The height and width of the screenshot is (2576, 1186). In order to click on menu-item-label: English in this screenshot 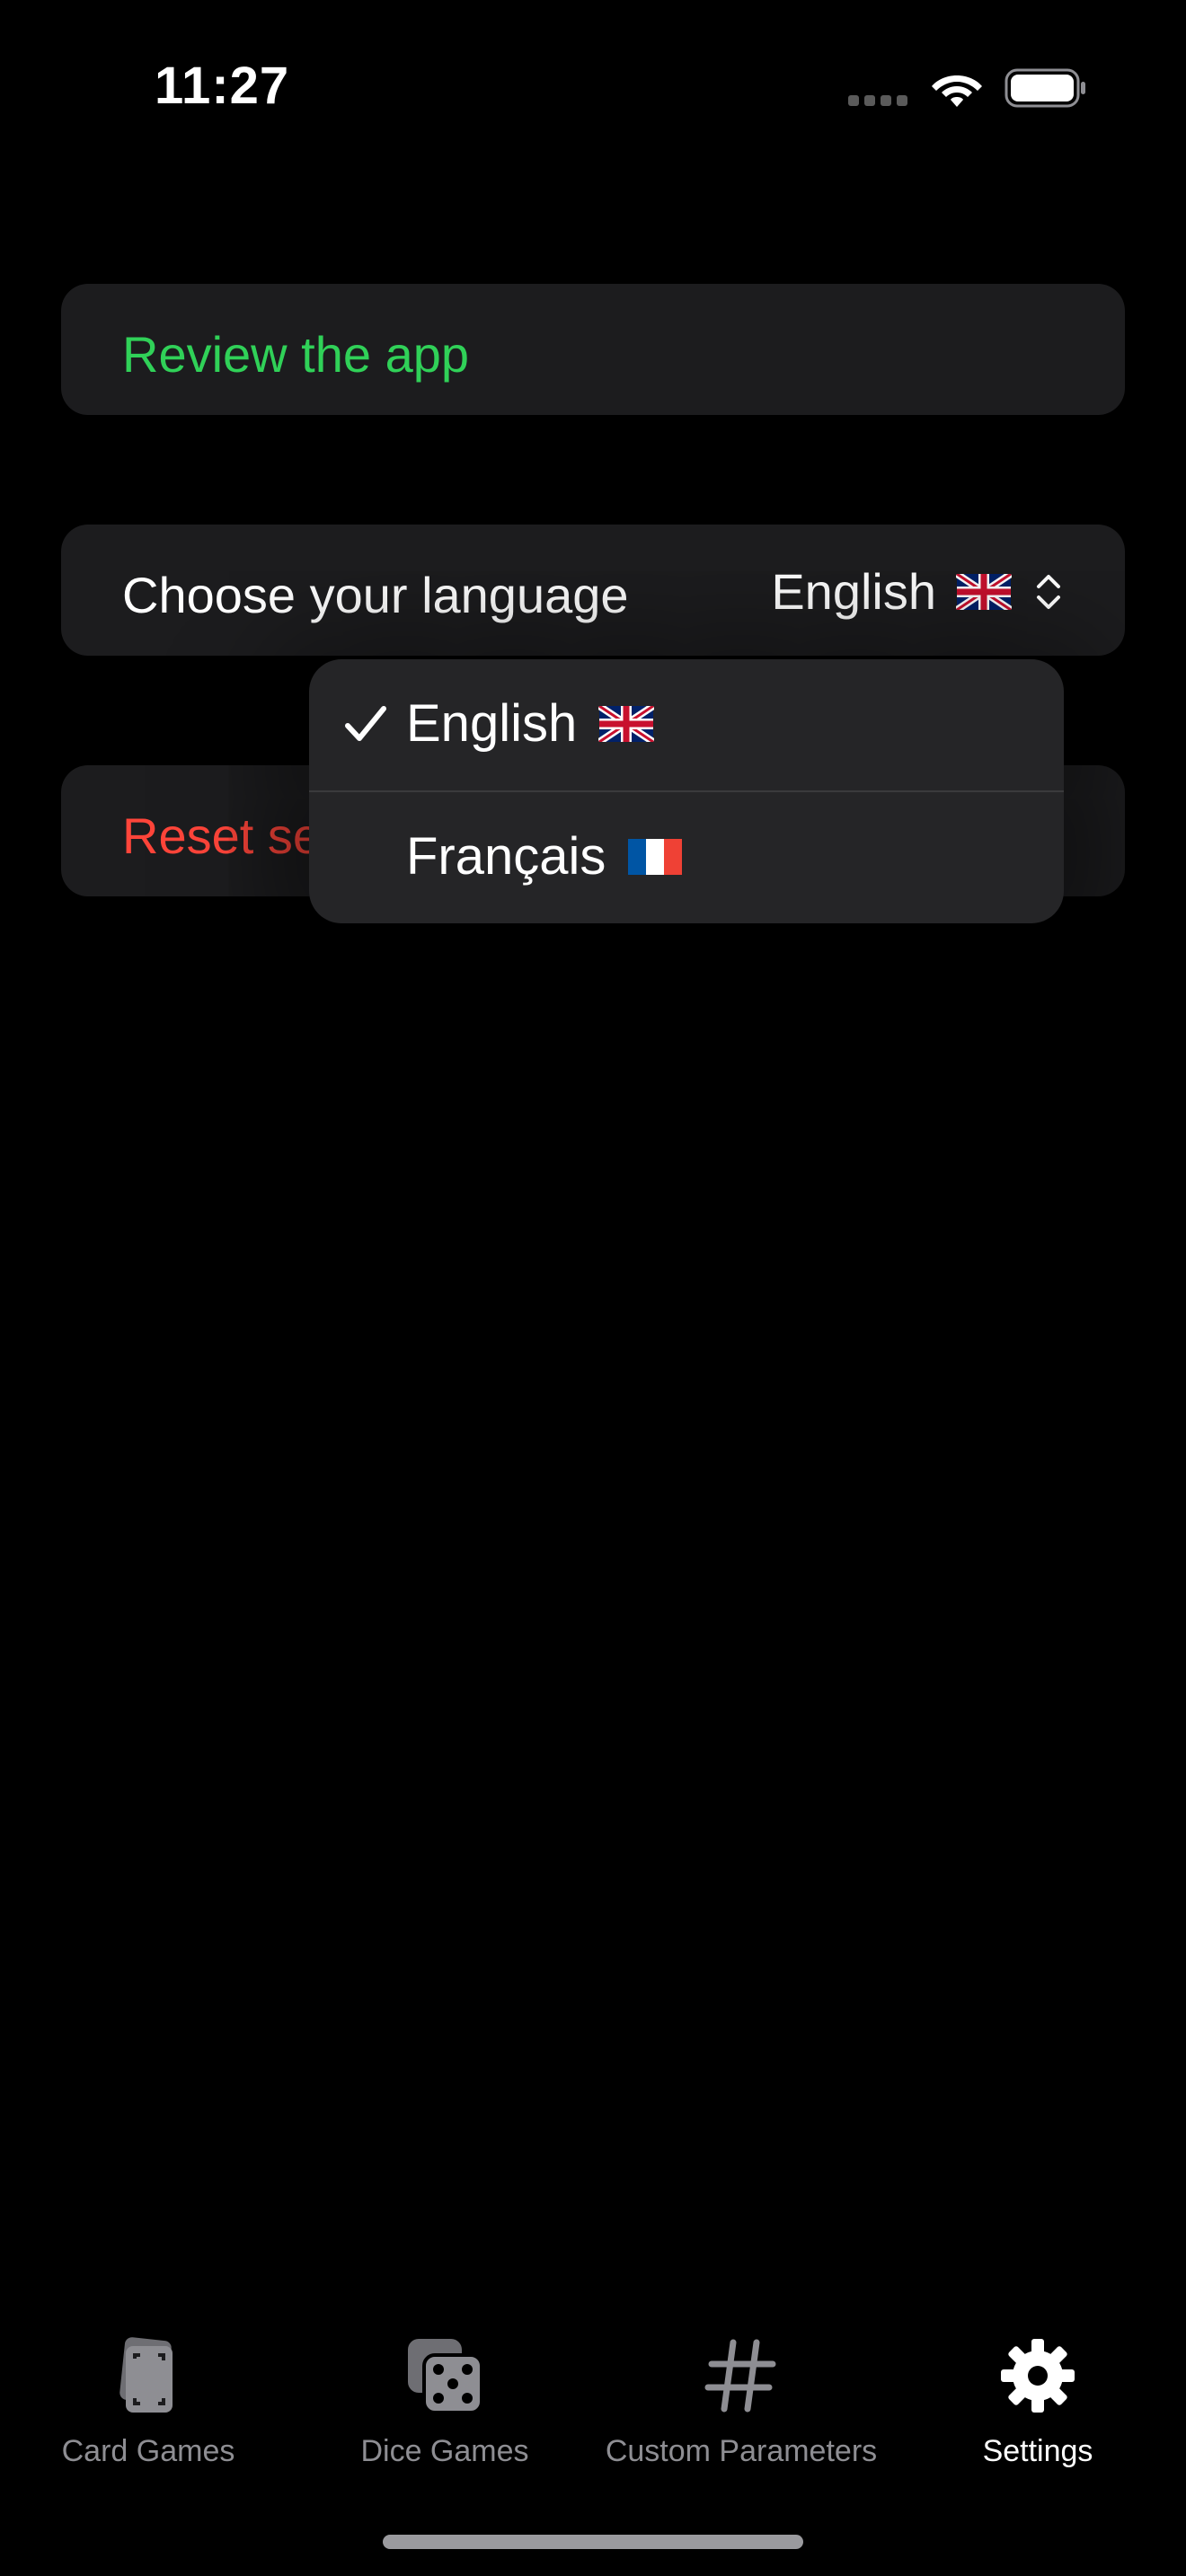, I will do `click(492, 723)`.